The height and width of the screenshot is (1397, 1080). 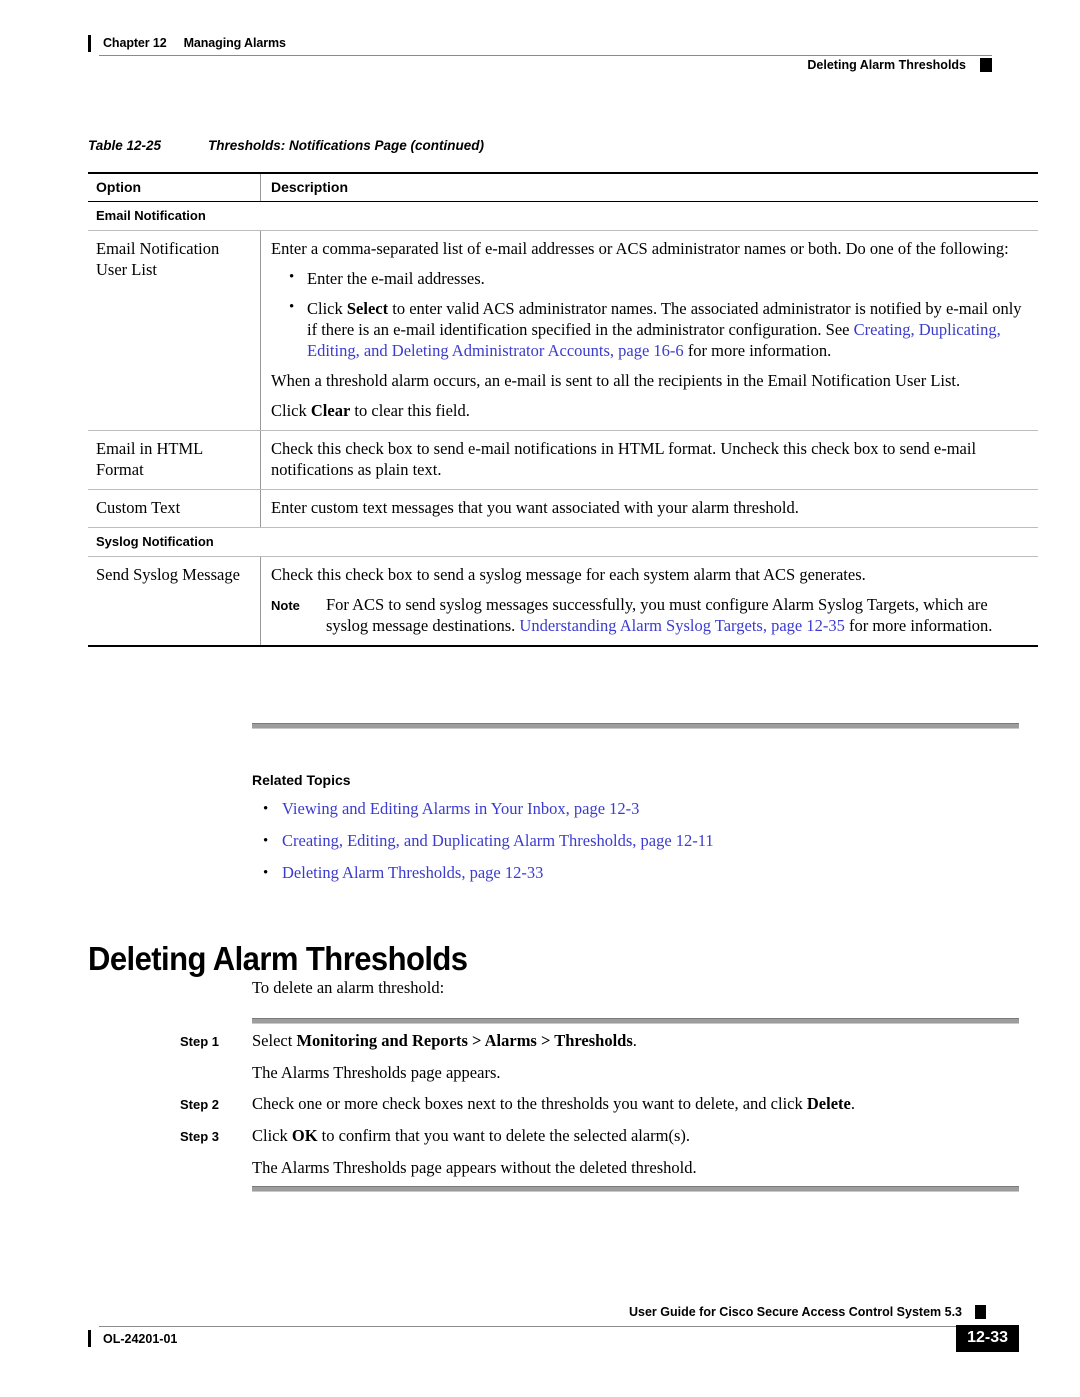 What do you see at coordinates (635, 1189) in the screenshot?
I see `procedure-divider-rule-bottom` at bounding box center [635, 1189].